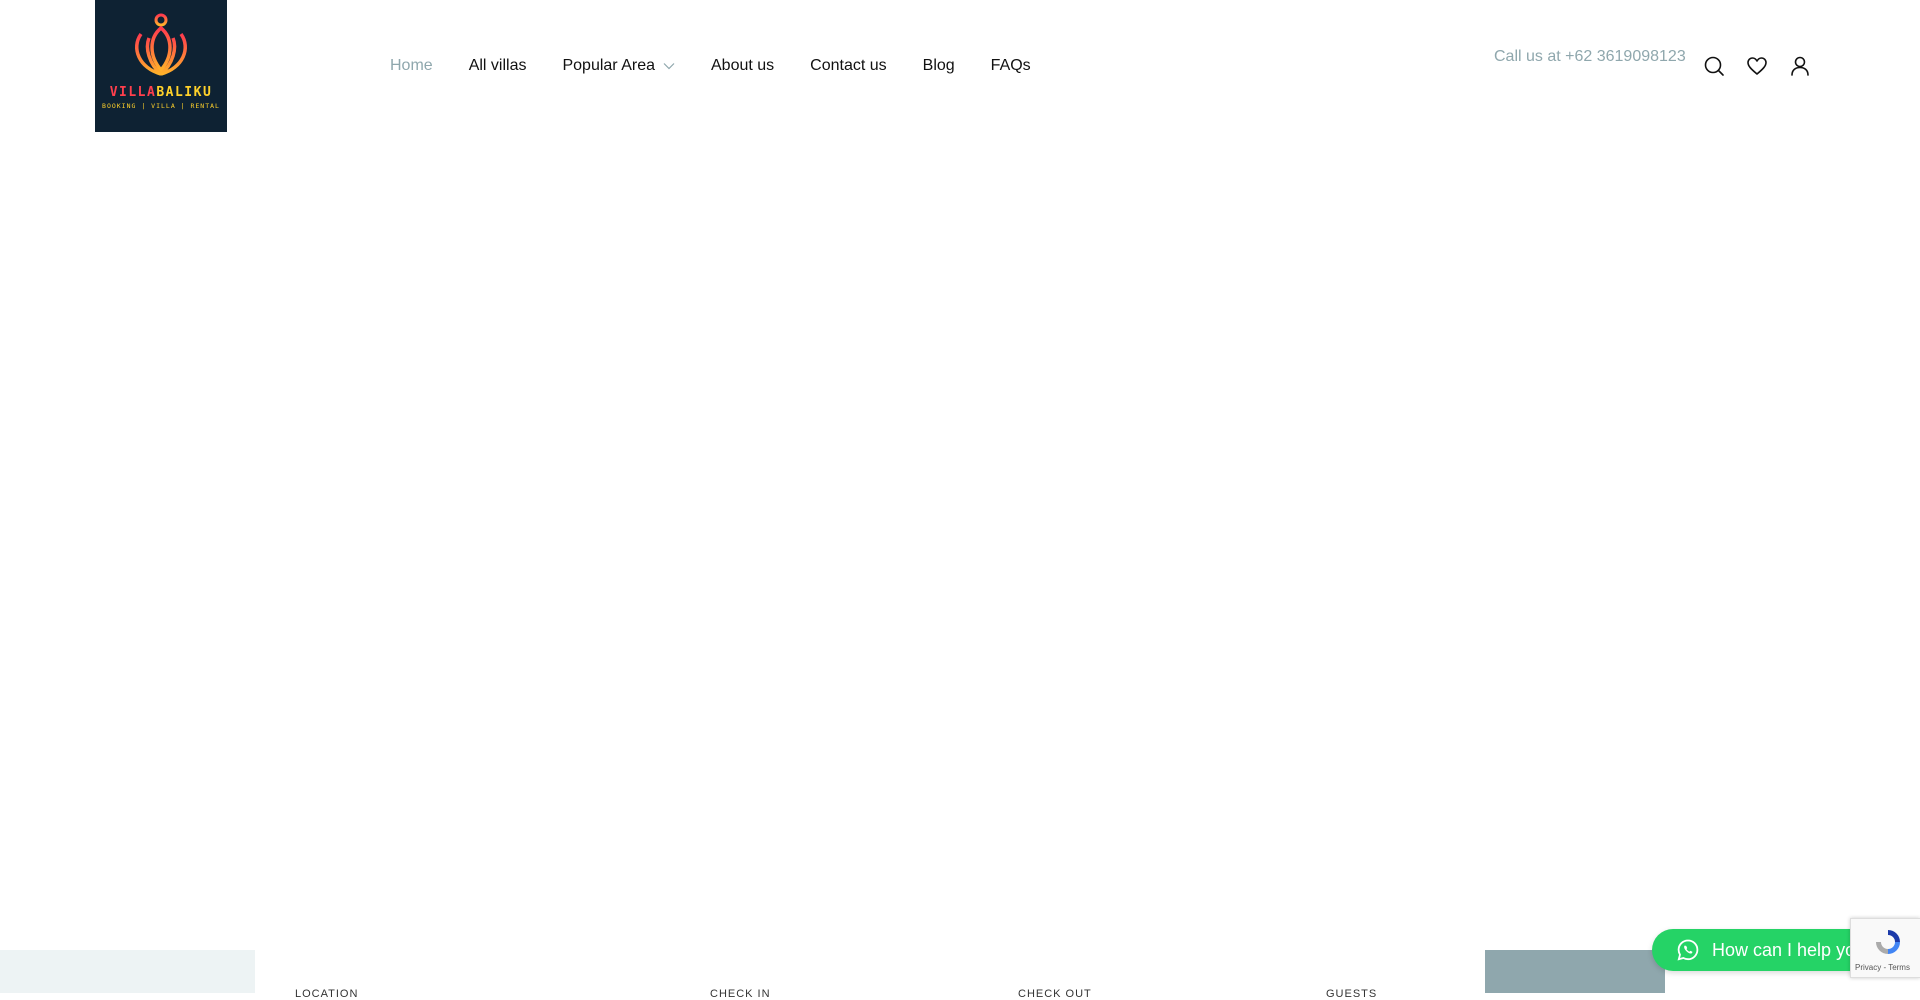 Image resolution: width=1920 pixels, height=1000 pixels. Describe the element at coordinates (939, 66) in the screenshot. I see `nav-item-blog: Blog` at that location.